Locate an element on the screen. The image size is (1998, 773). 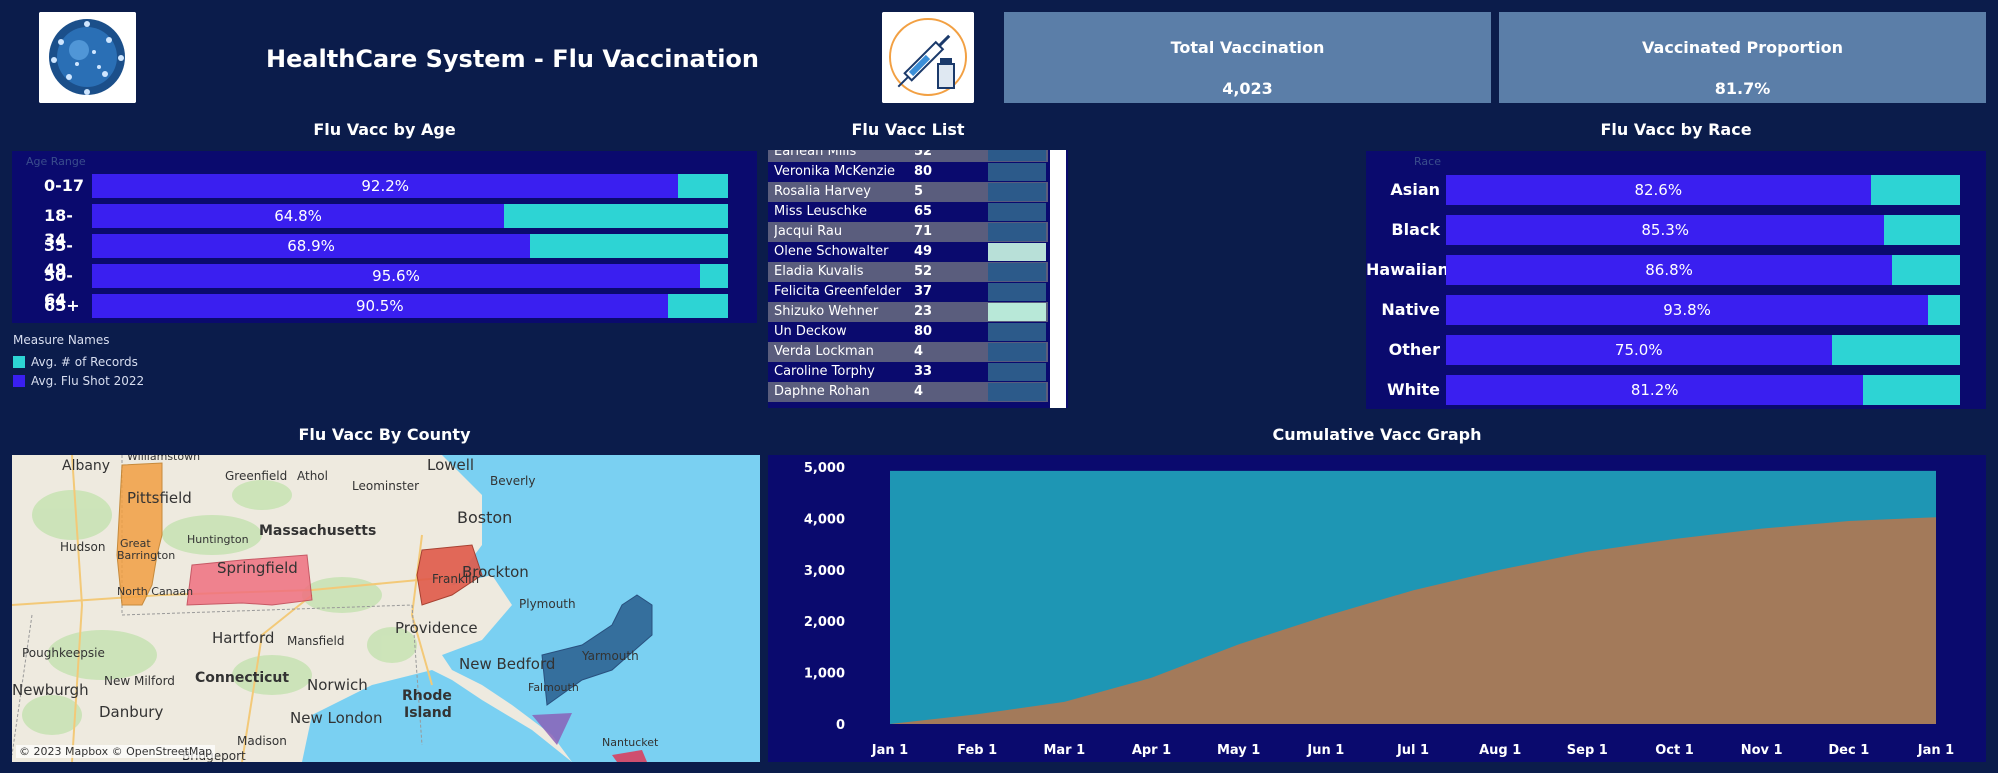
race-flu-shot-bar: 82.6% is located at coordinates (1658, 190).